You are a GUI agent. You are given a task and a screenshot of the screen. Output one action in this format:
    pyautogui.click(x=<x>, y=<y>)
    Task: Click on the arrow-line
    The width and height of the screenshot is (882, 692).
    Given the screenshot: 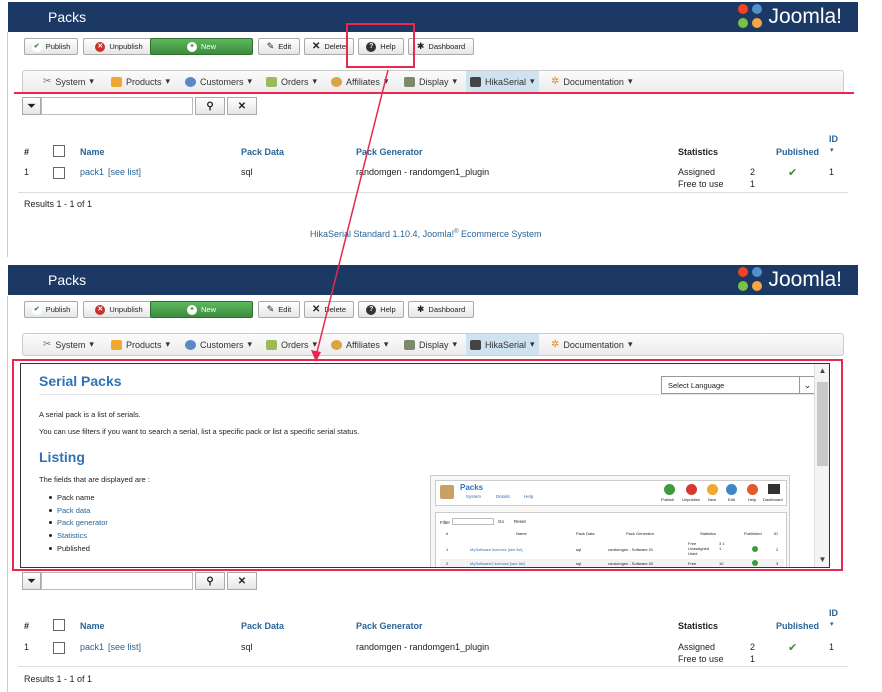 What is the action you would take?
    pyautogui.click(x=352, y=213)
    